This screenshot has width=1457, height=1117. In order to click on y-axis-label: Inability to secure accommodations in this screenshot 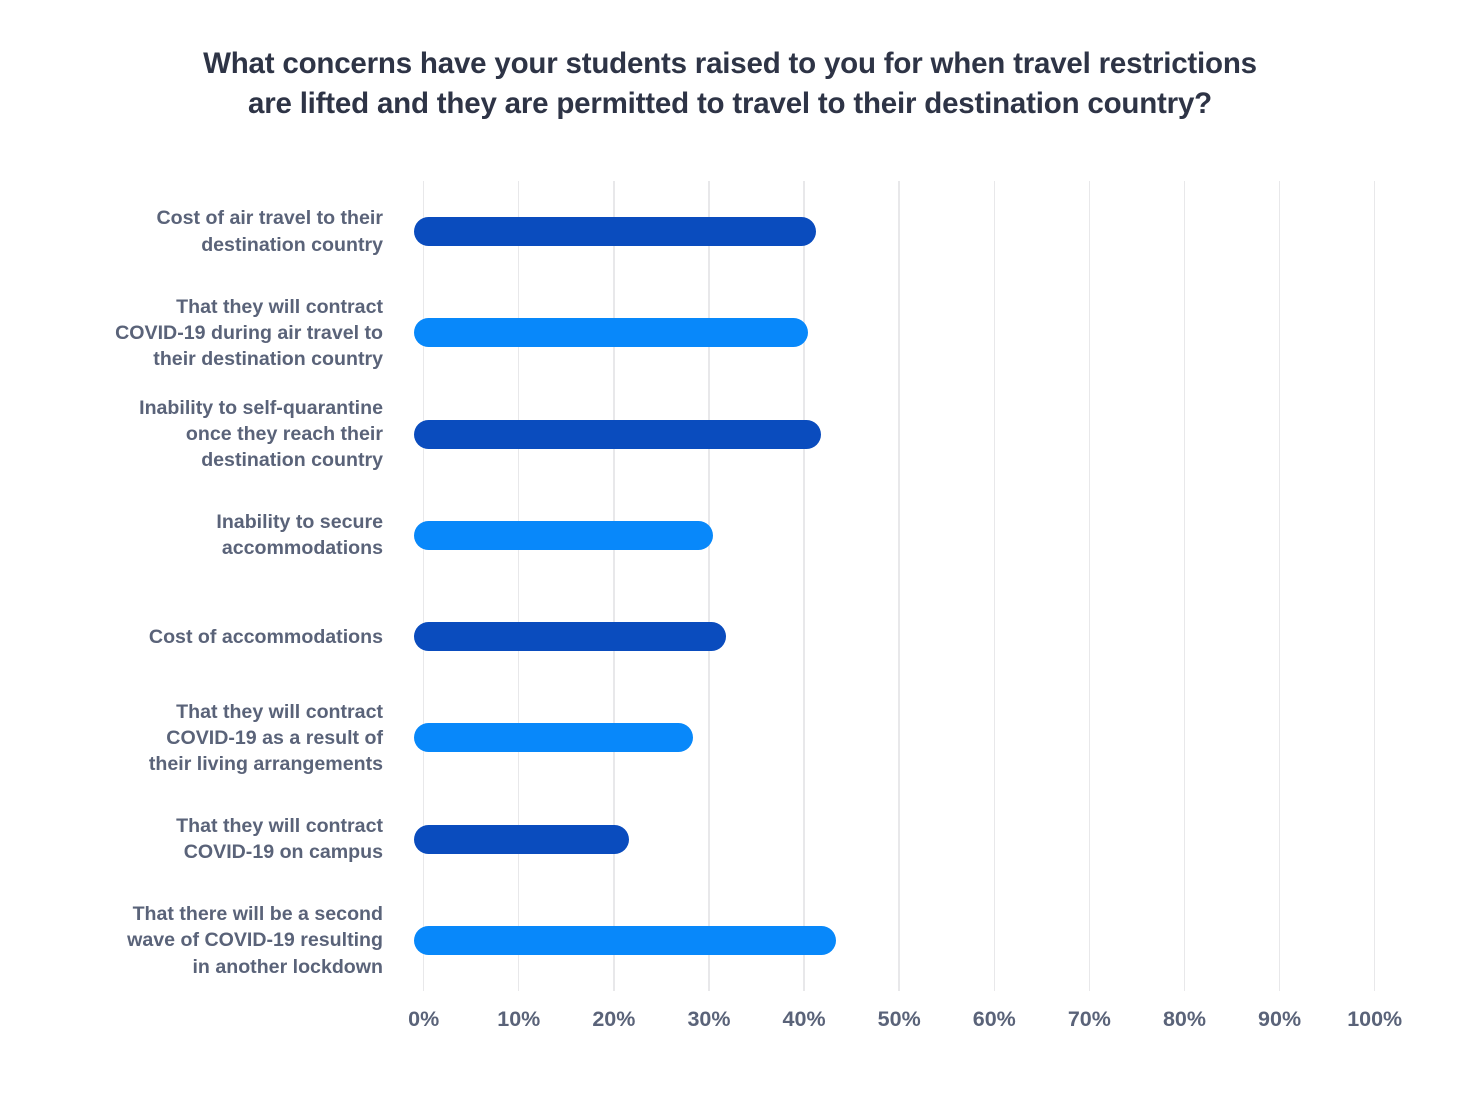, I will do `click(299, 535)`.